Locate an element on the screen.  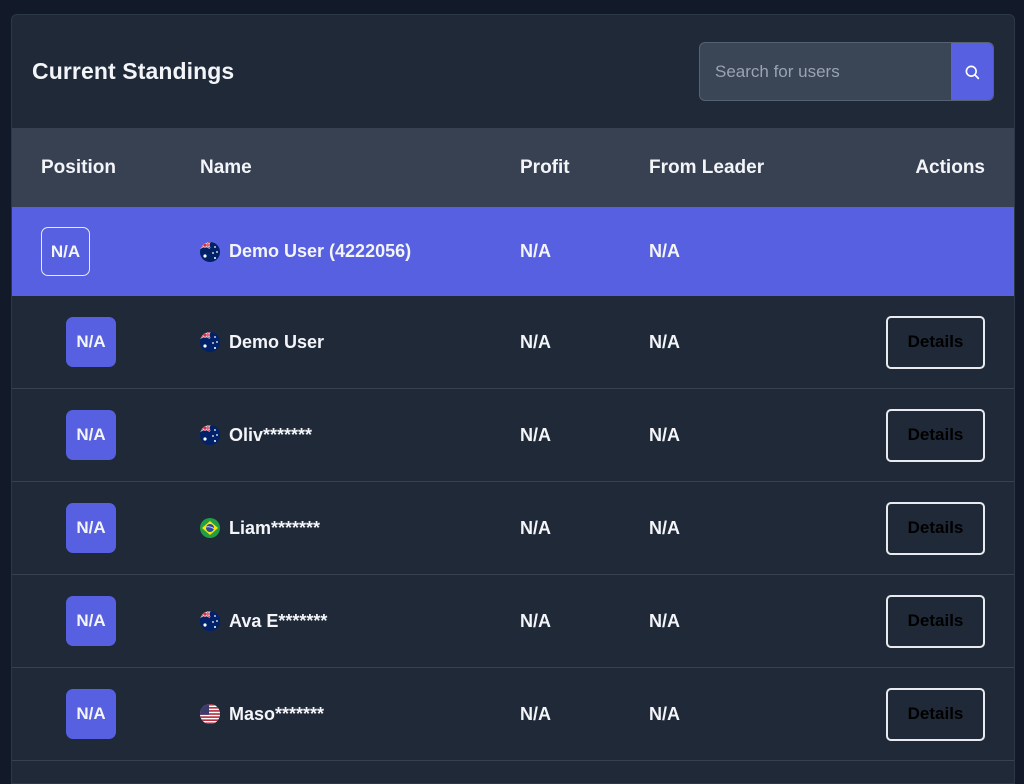
table-row: N/A Maso******* N/A N/A Details is located at coordinates (513, 714).